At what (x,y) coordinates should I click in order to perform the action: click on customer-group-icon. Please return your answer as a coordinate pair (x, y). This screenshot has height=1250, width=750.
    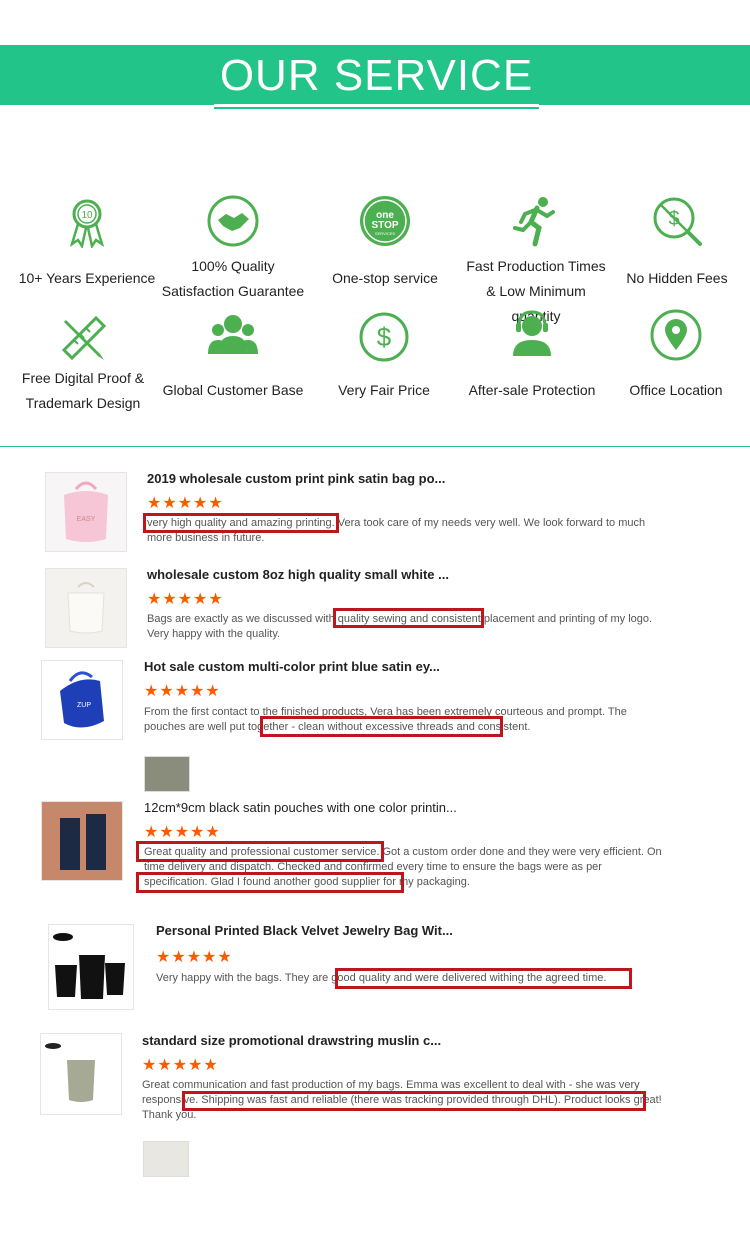
    Looking at the image, I should click on (233, 334).